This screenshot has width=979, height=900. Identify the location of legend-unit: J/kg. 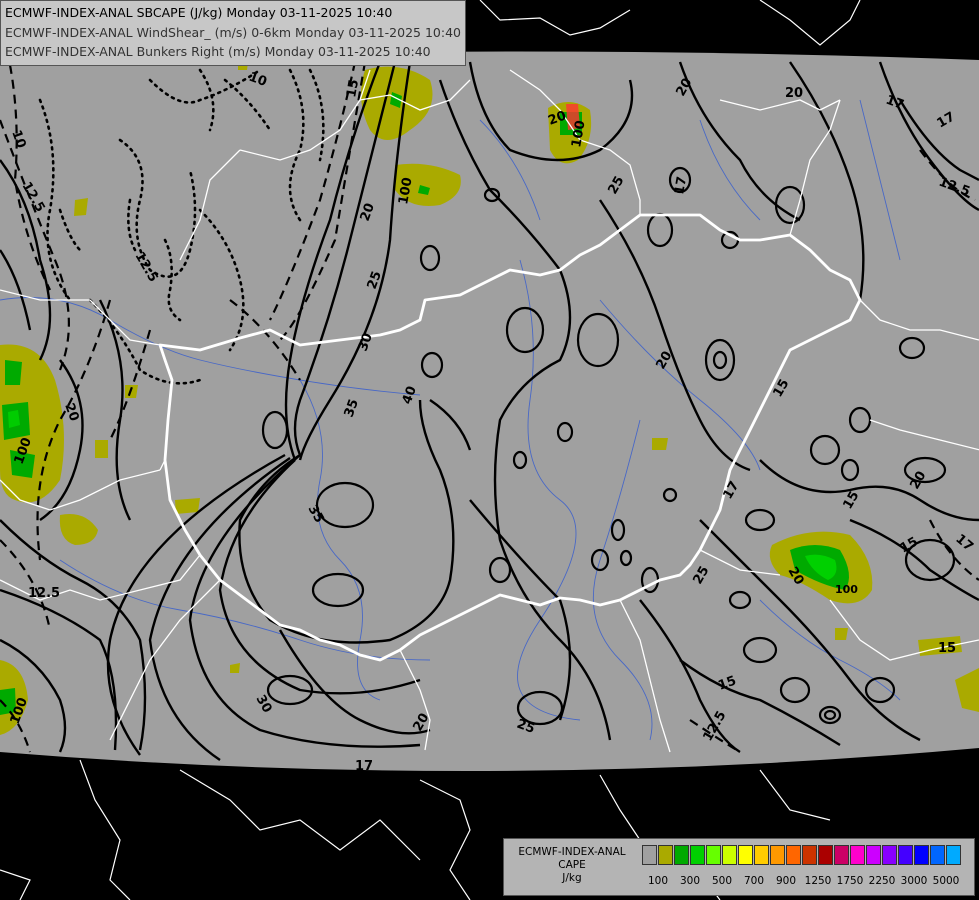
(572, 878).